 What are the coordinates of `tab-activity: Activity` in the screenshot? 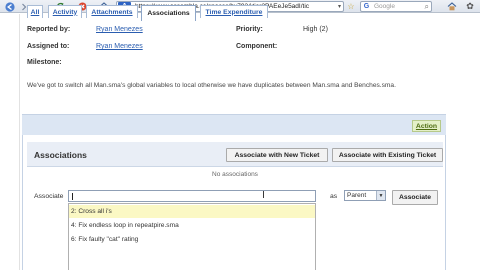 It's located at (65, 11).